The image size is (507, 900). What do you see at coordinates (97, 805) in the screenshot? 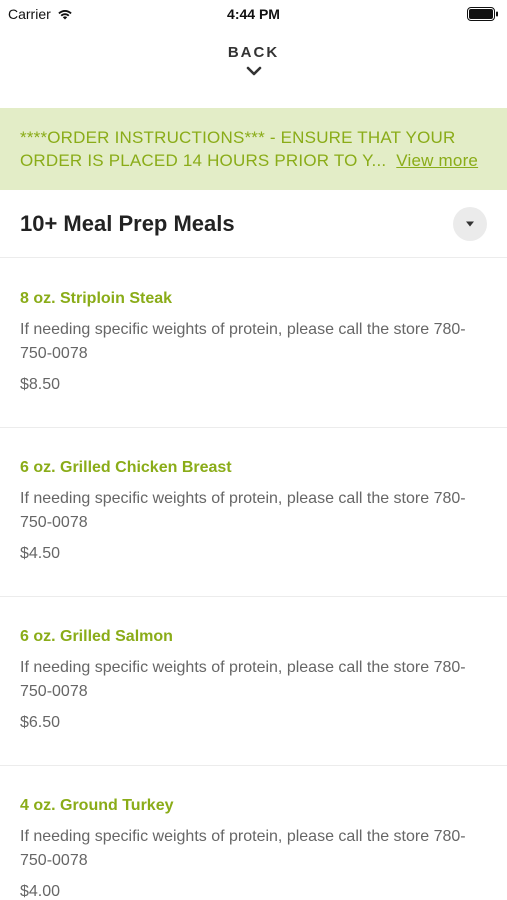
I see `item-name: 4 oz. Ground Turkey` at bounding box center [97, 805].